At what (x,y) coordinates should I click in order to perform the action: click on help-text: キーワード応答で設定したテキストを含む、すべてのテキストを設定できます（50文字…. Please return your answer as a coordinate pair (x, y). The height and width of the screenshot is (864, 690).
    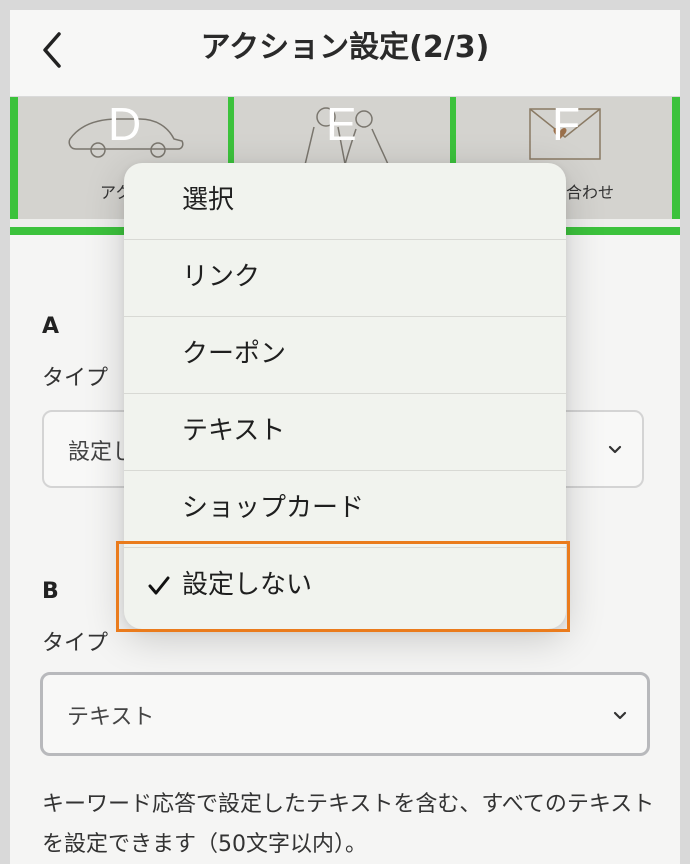
    Looking at the image, I should click on (348, 824).